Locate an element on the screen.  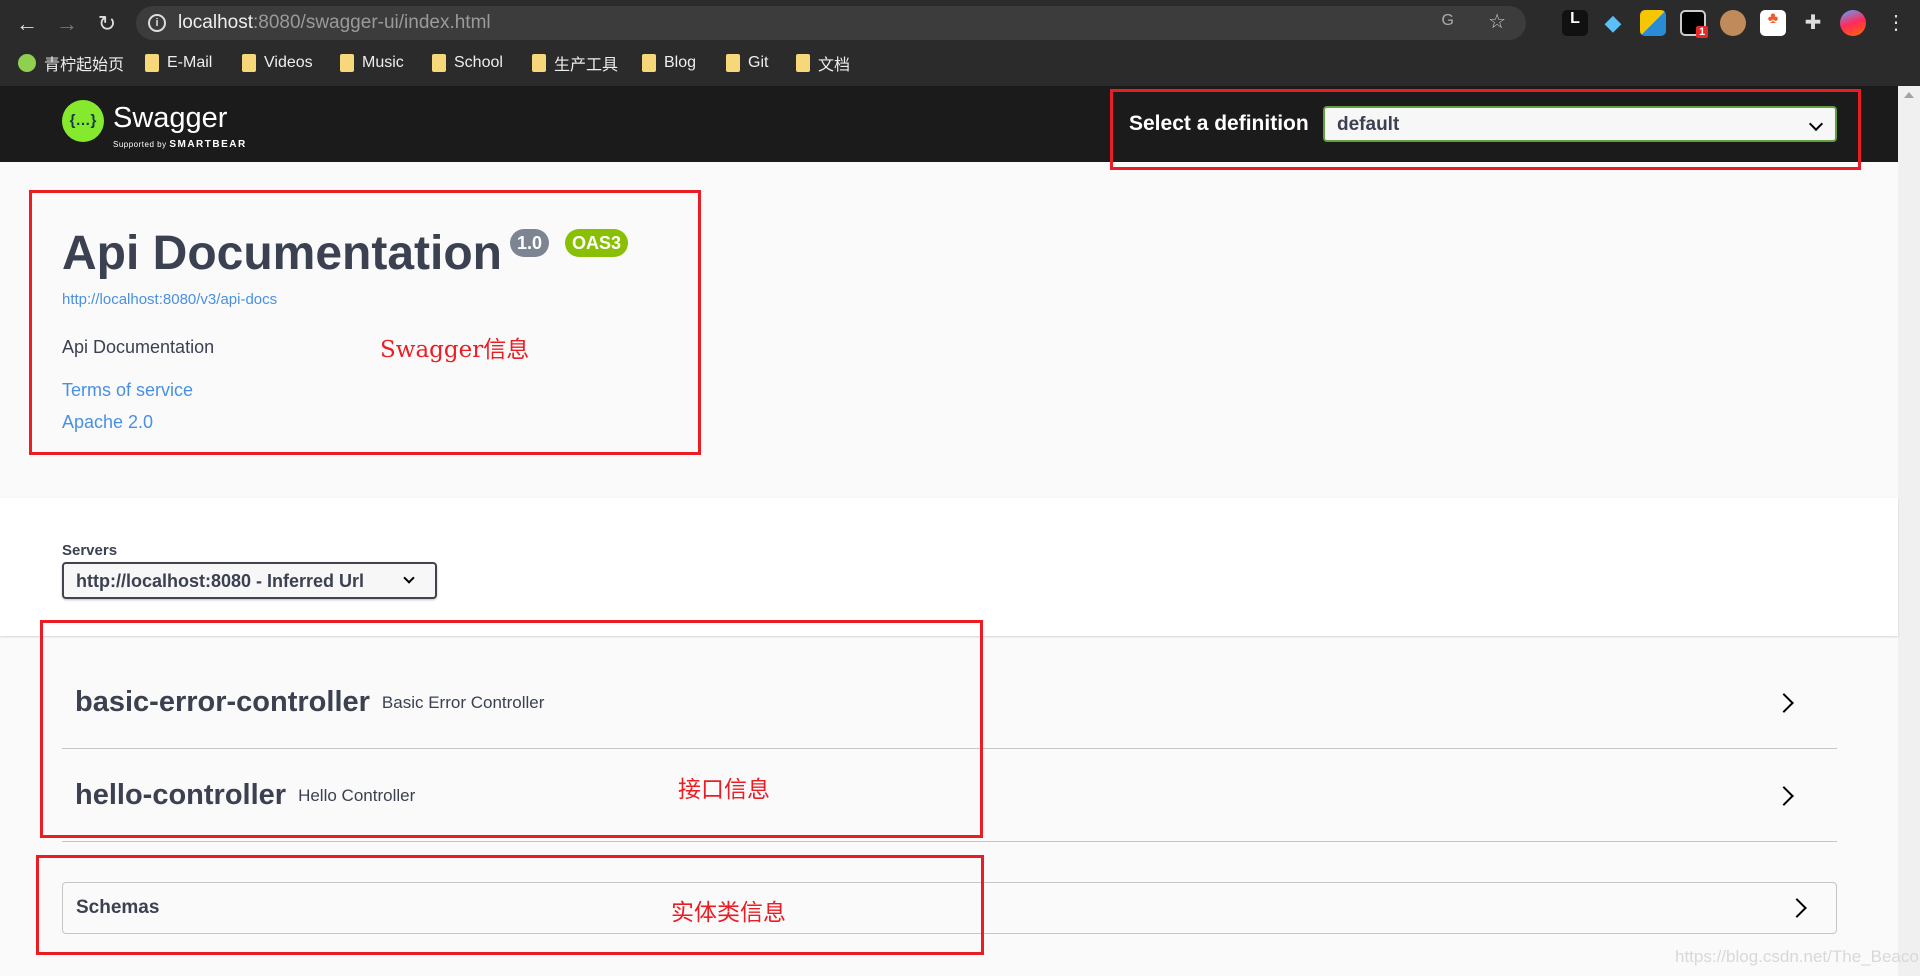
scrollbar is located at coordinates (1909, 531).